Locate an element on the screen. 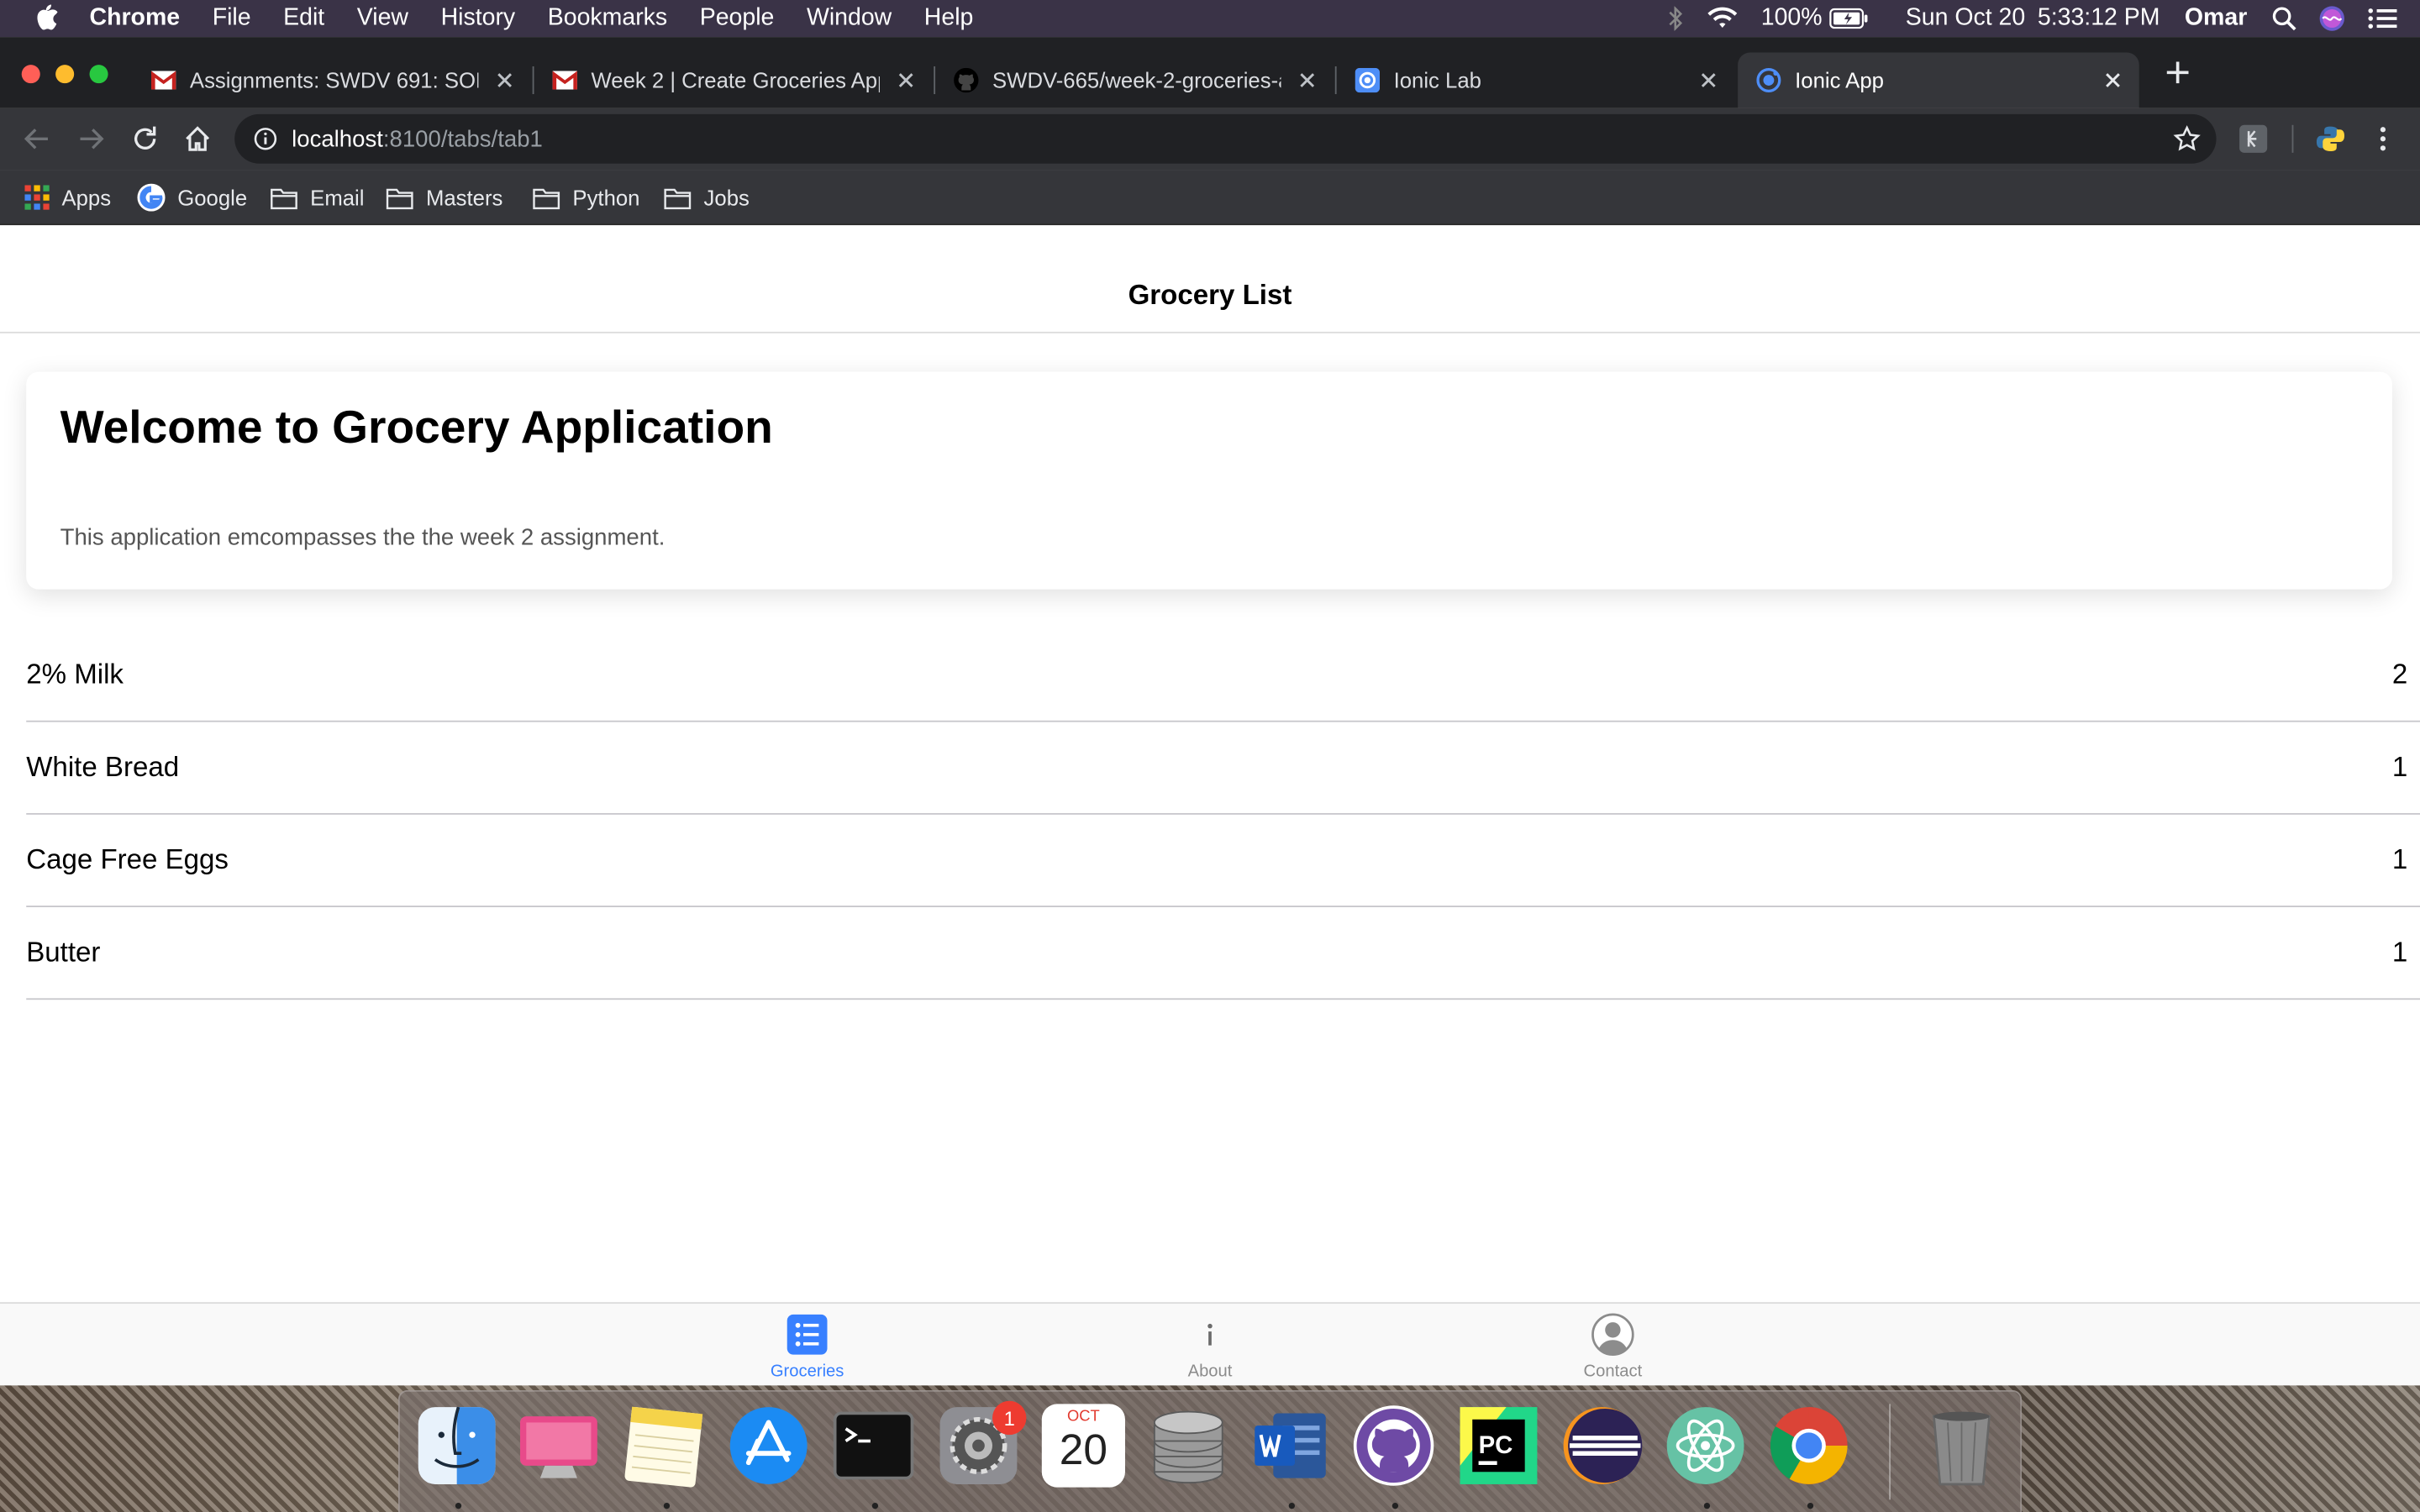  extension-icon is located at coordinates (2253, 139).